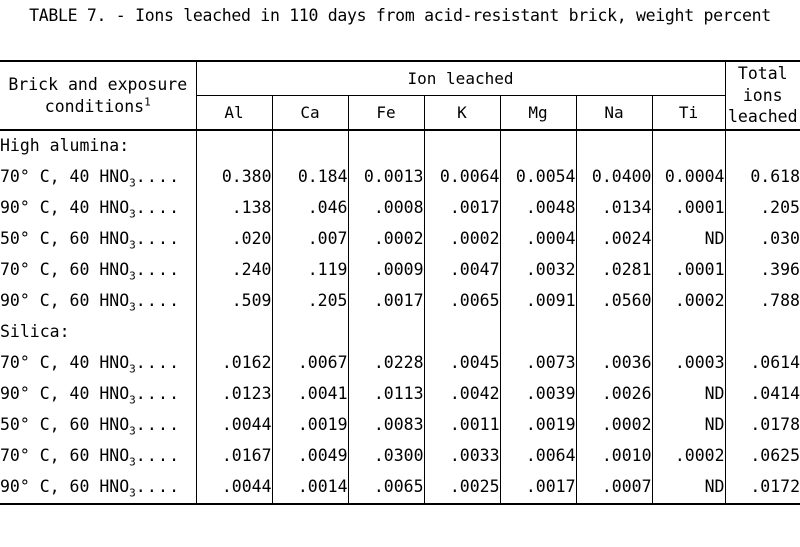  What do you see at coordinates (613, 301) in the screenshot?
I see `cell-na: .0560` at bounding box center [613, 301].